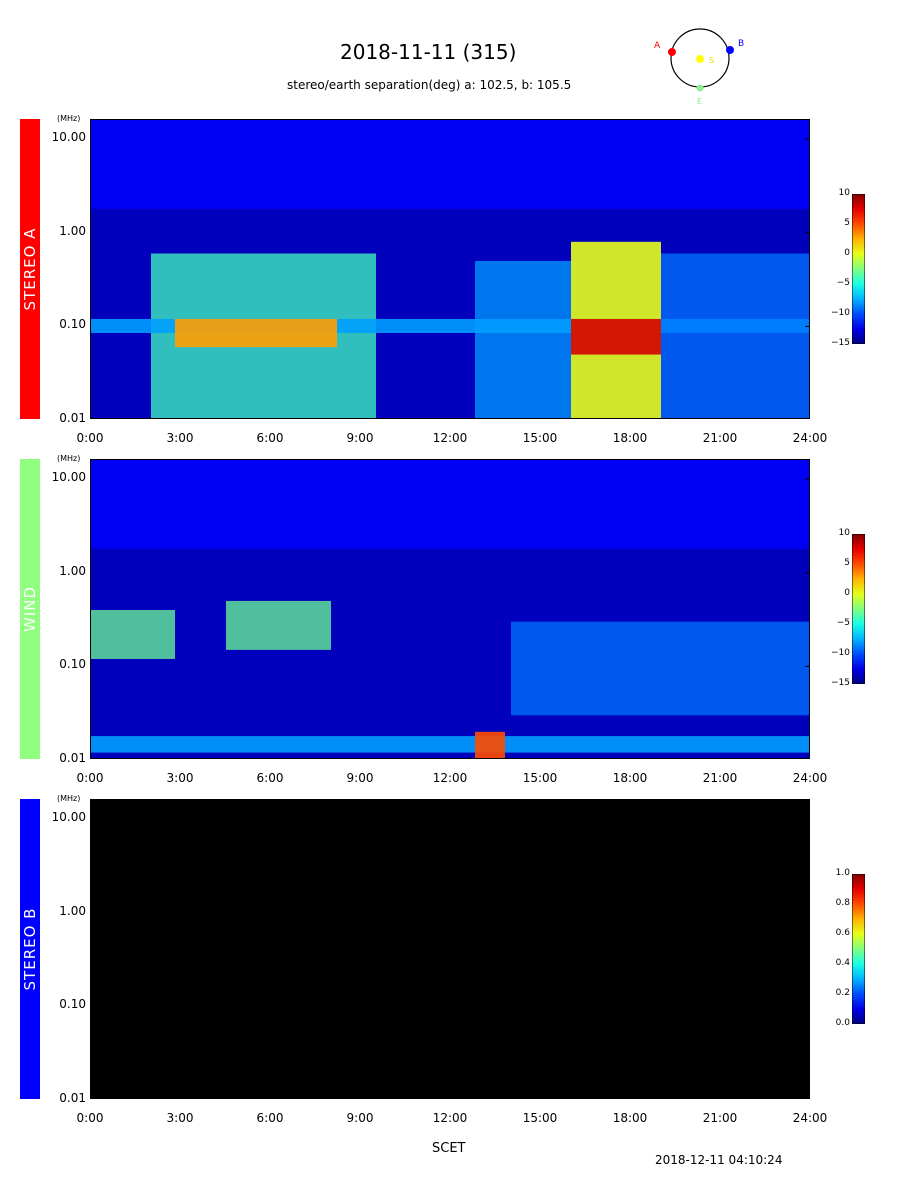 Image resolution: width=900 pixels, height=1200 pixels. I want to click on stereo-a-ytick-label: 1.00, so click(72, 230).